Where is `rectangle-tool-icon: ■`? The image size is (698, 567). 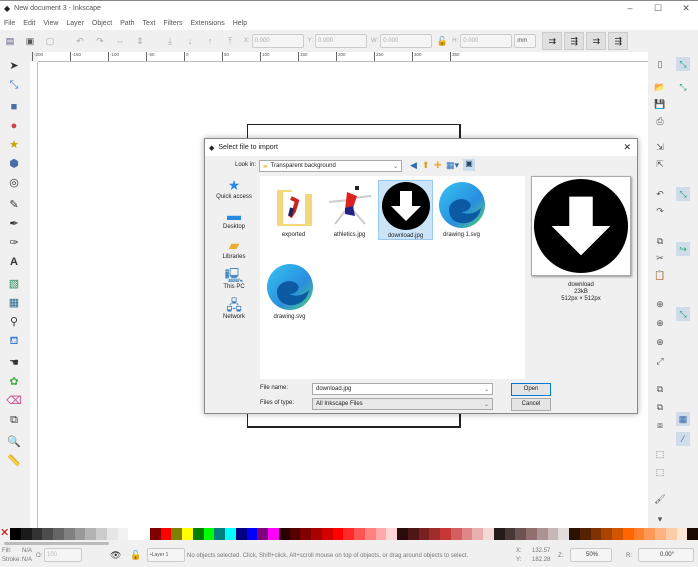 rectangle-tool-icon: ■ is located at coordinates (14, 107).